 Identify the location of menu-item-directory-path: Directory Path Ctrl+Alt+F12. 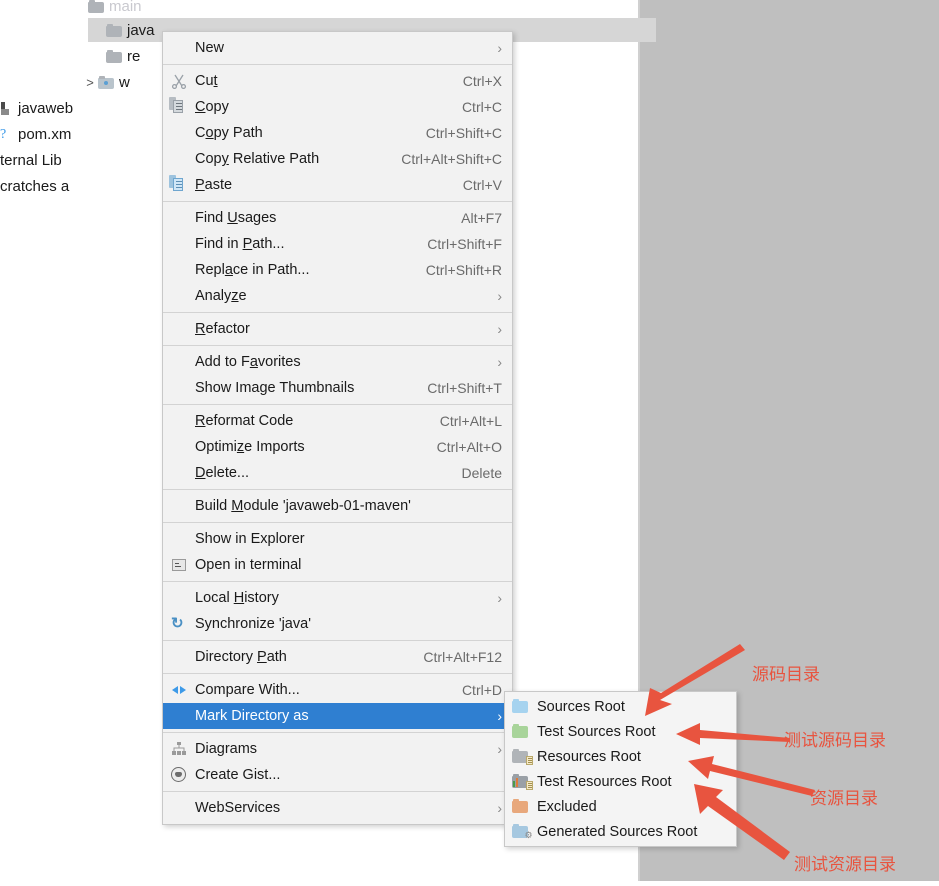
(337, 657).